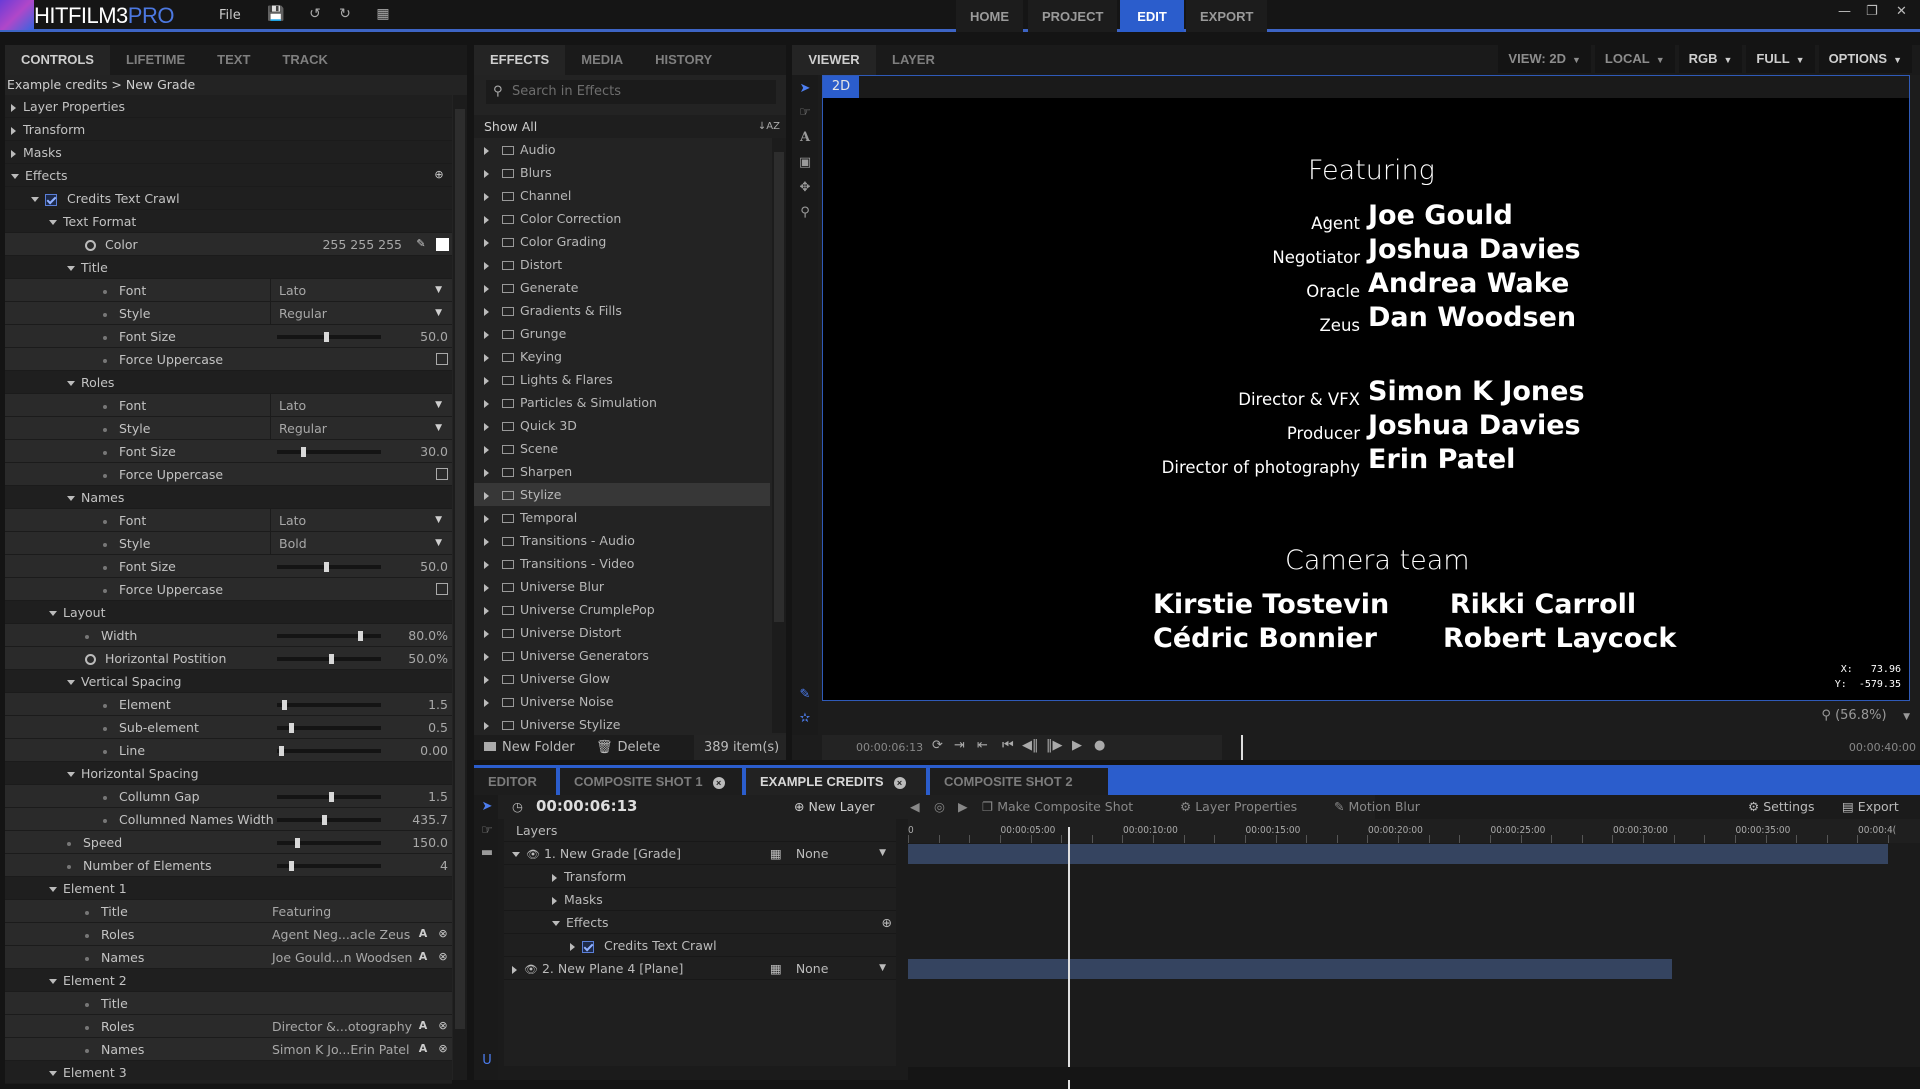  I want to click on keyframe-icon: ◎, so click(939, 806).